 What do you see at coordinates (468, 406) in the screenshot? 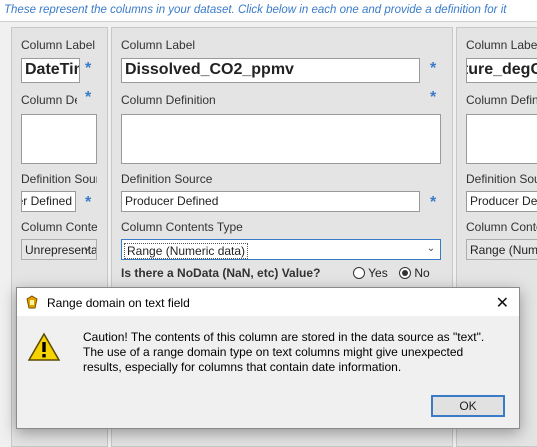
I see `ok-button: OK` at bounding box center [468, 406].